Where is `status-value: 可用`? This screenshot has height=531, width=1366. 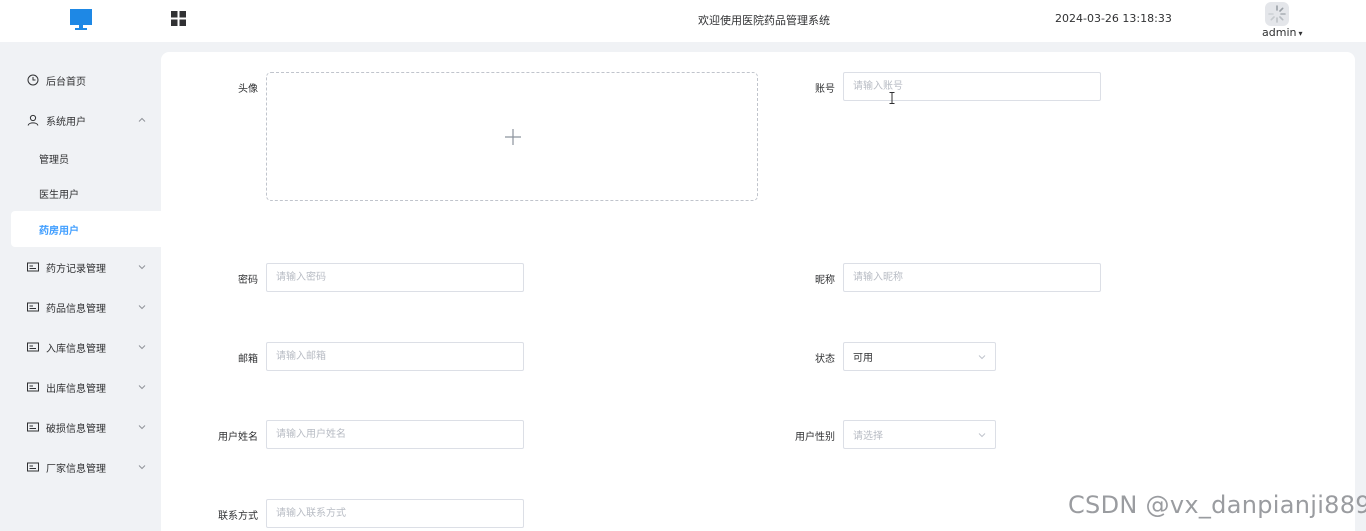 status-value: 可用 is located at coordinates (863, 358).